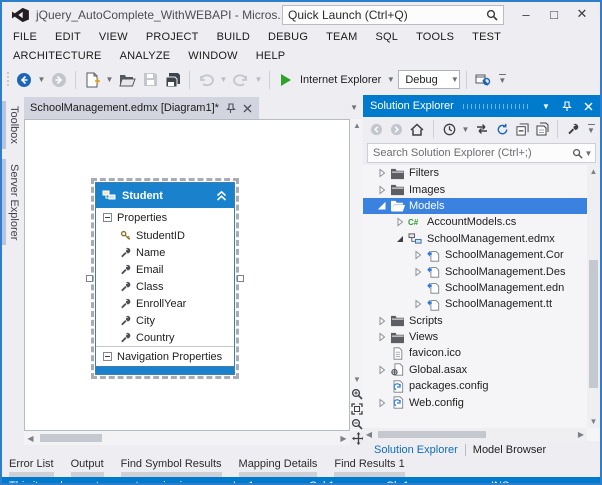 Image resolution: width=602 pixels, height=485 pixels. What do you see at coordinates (429, 79) in the screenshot?
I see `configuration-combo: Debug ▼` at bounding box center [429, 79].